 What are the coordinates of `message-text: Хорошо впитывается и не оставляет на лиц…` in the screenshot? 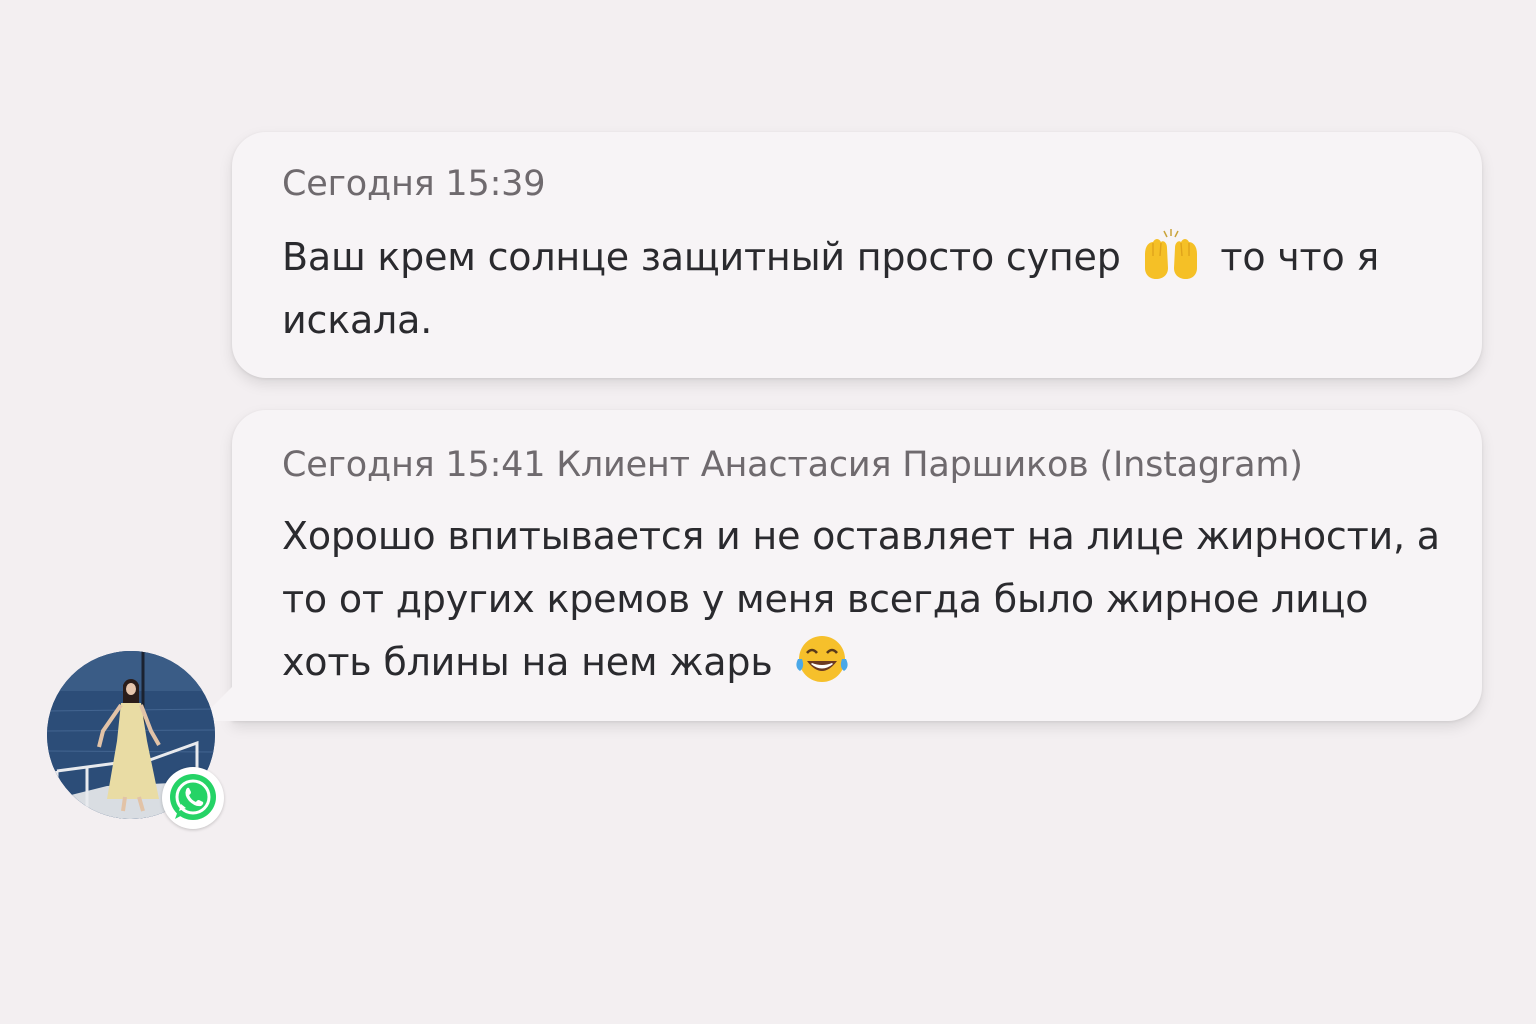 It's located at (862, 599).